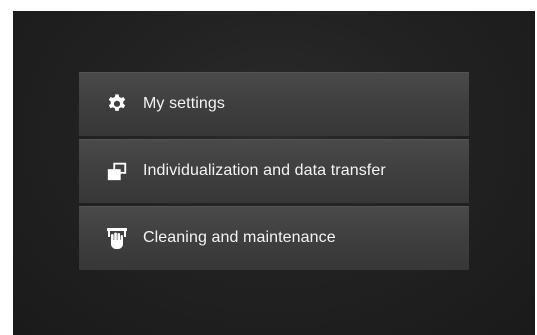 The height and width of the screenshot is (335, 537). Describe the element at coordinates (117, 104) in the screenshot. I see `gear-icon` at that location.